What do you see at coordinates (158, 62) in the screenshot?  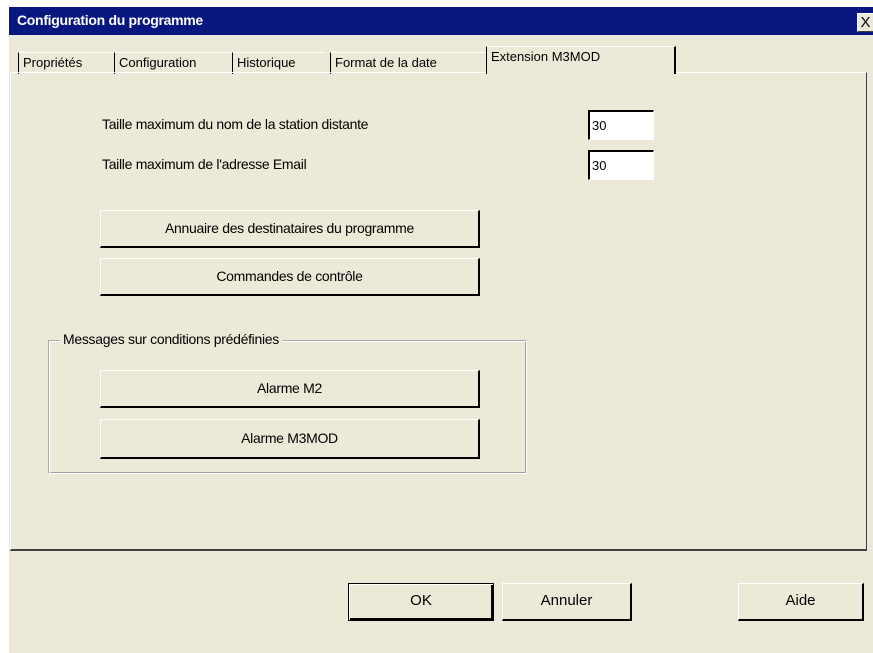 I see `tab-label: Configuration` at bounding box center [158, 62].